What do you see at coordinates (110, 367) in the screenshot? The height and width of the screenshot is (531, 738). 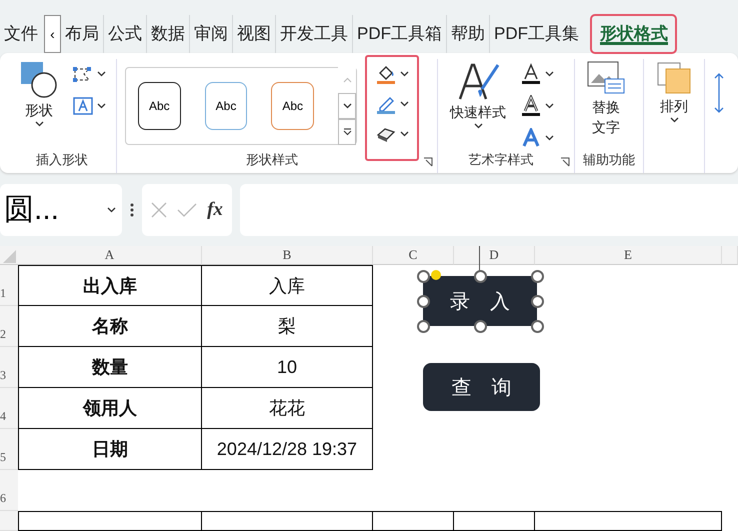 I see `table-cell: 数量` at bounding box center [110, 367].